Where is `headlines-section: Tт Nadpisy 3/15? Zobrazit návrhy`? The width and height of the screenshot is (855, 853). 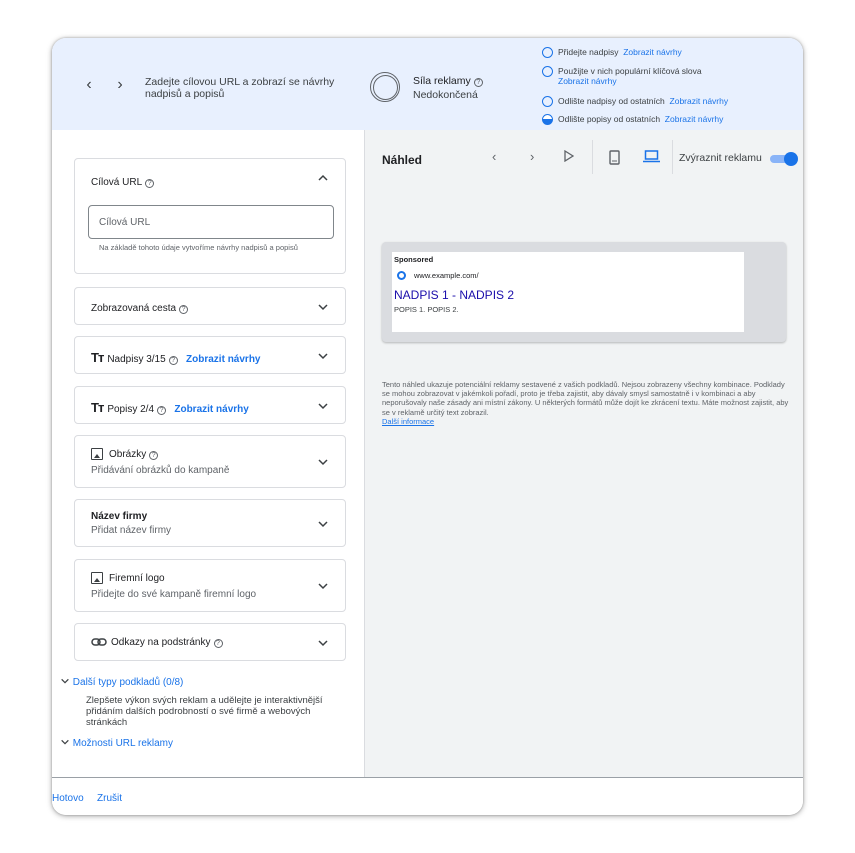 headlines-section: Tт Nadpisy 3/15? Zobrazit návrhy is located at coordinates (210, 355).